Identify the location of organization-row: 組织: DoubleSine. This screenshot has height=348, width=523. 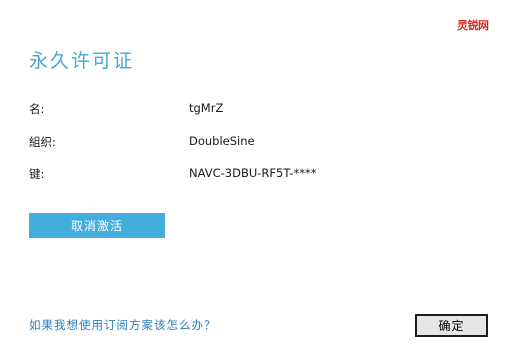
(259, 142).